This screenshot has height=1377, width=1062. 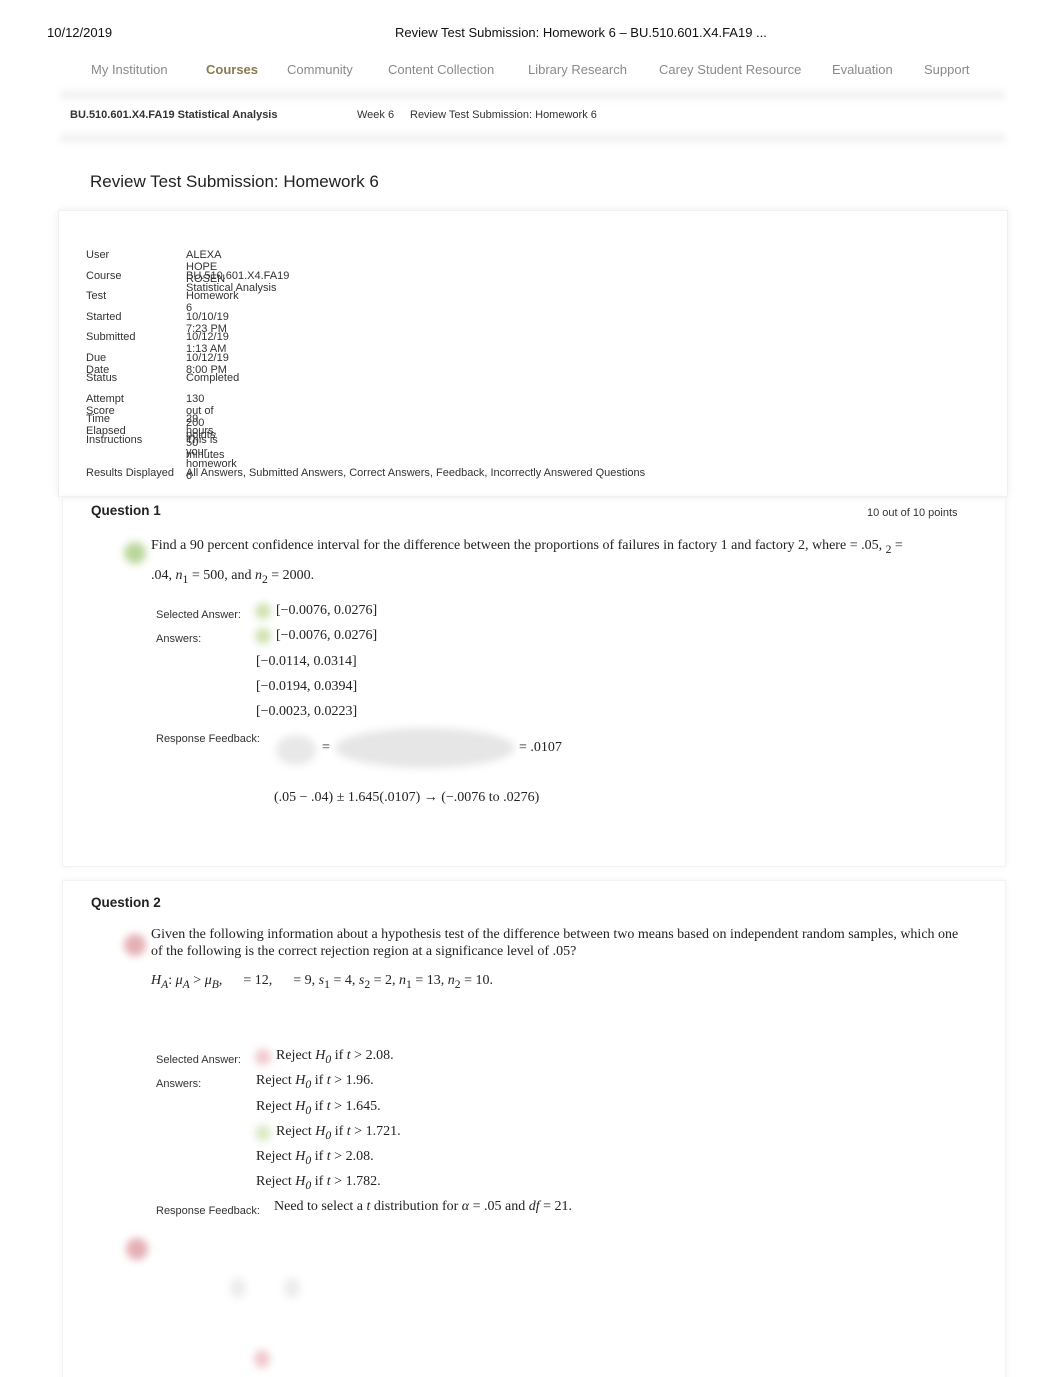 I want to click on text-segment: = 12,, so click(x=258, y=980).